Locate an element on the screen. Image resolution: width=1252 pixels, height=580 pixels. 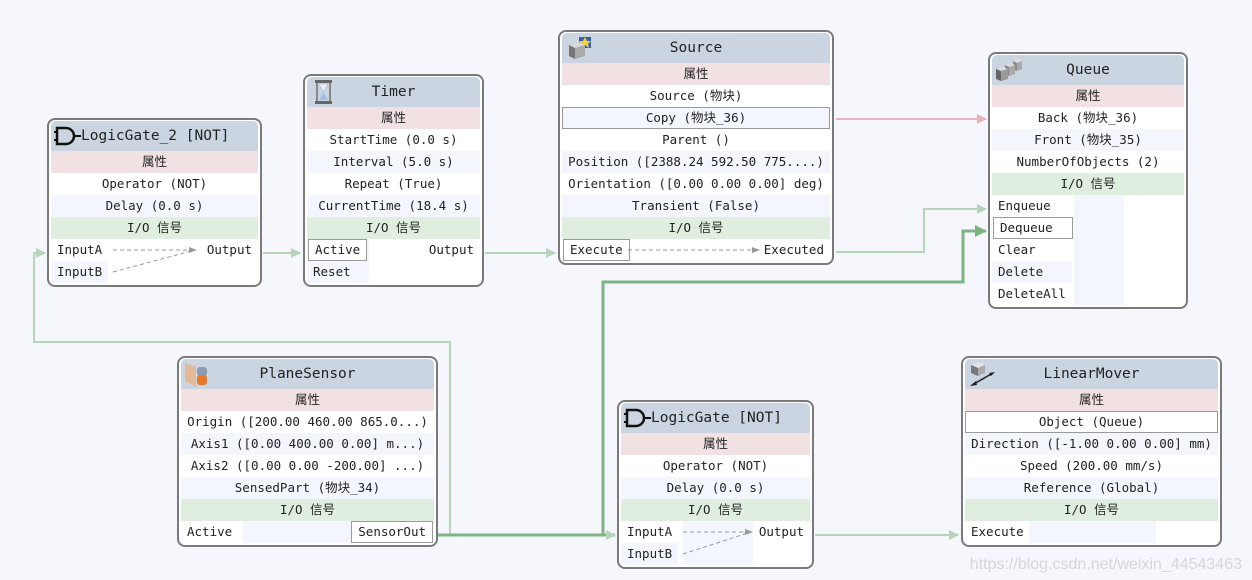
hourglass-icon is located at coordinates (323, 92).